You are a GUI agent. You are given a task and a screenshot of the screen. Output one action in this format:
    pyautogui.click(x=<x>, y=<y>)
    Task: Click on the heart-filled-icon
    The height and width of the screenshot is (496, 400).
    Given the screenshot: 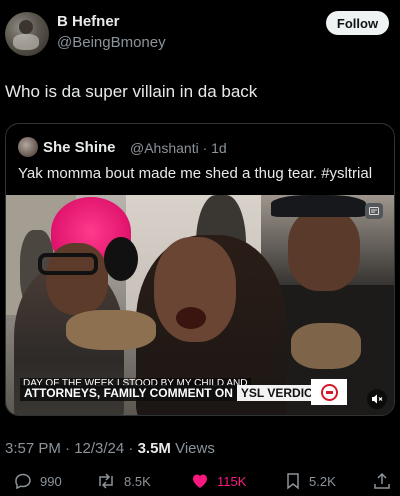 What is the action you would take?
    pyautogui.click(x=200, y=481)
    